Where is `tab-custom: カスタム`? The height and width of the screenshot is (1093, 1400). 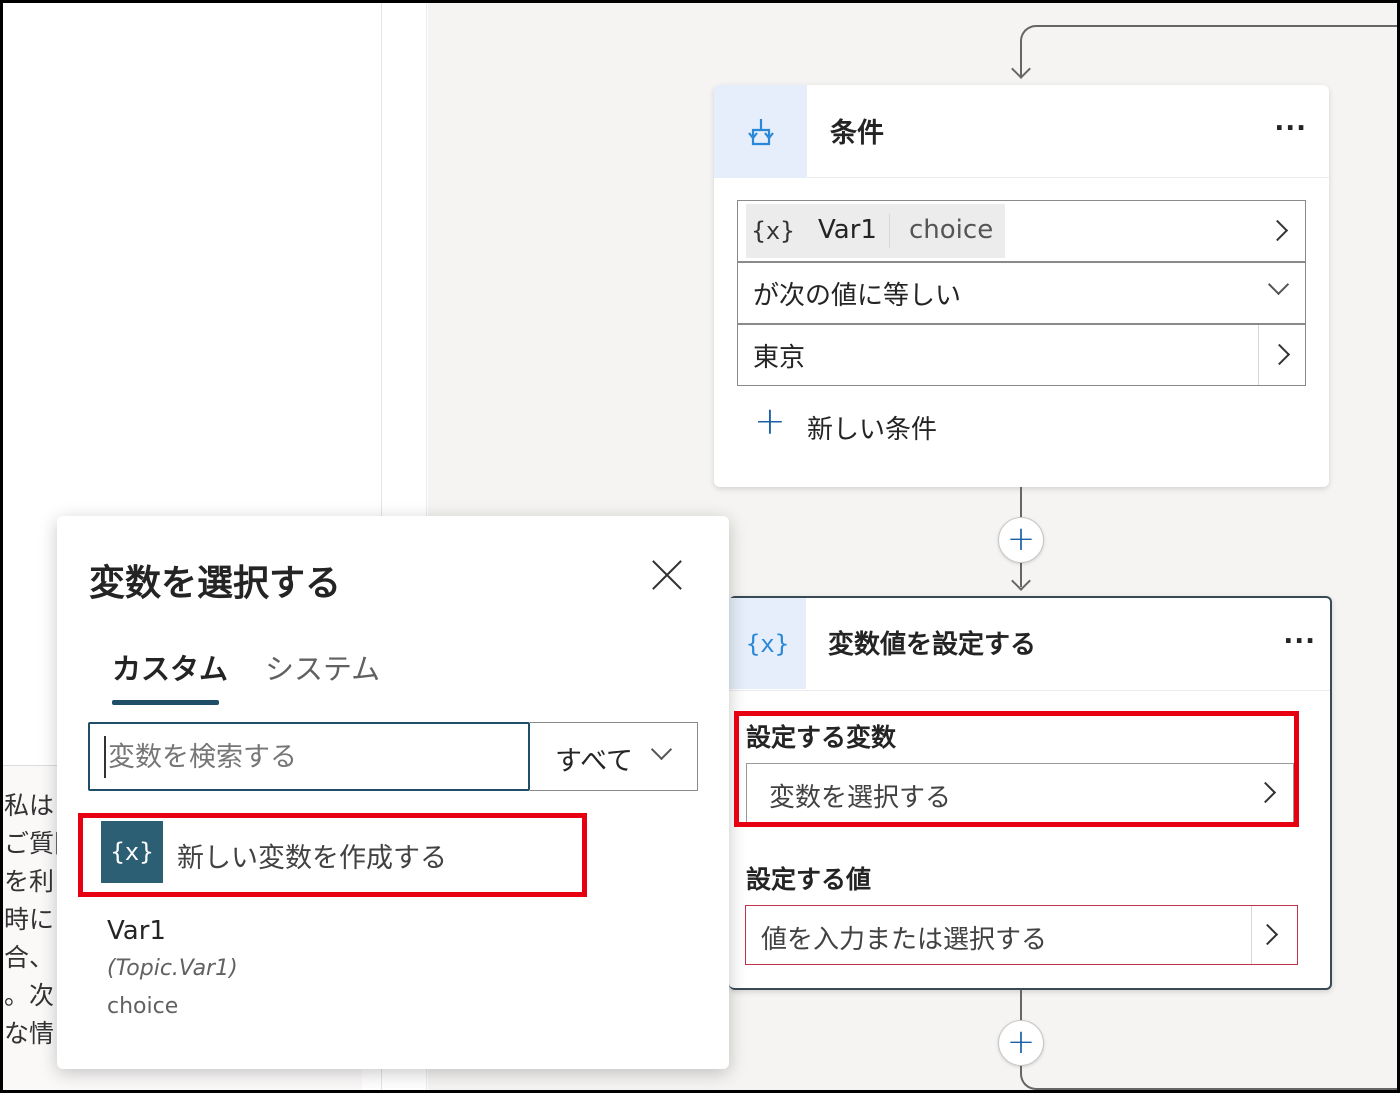
tab-custom: カスタム is located at coordinates (170, 667).